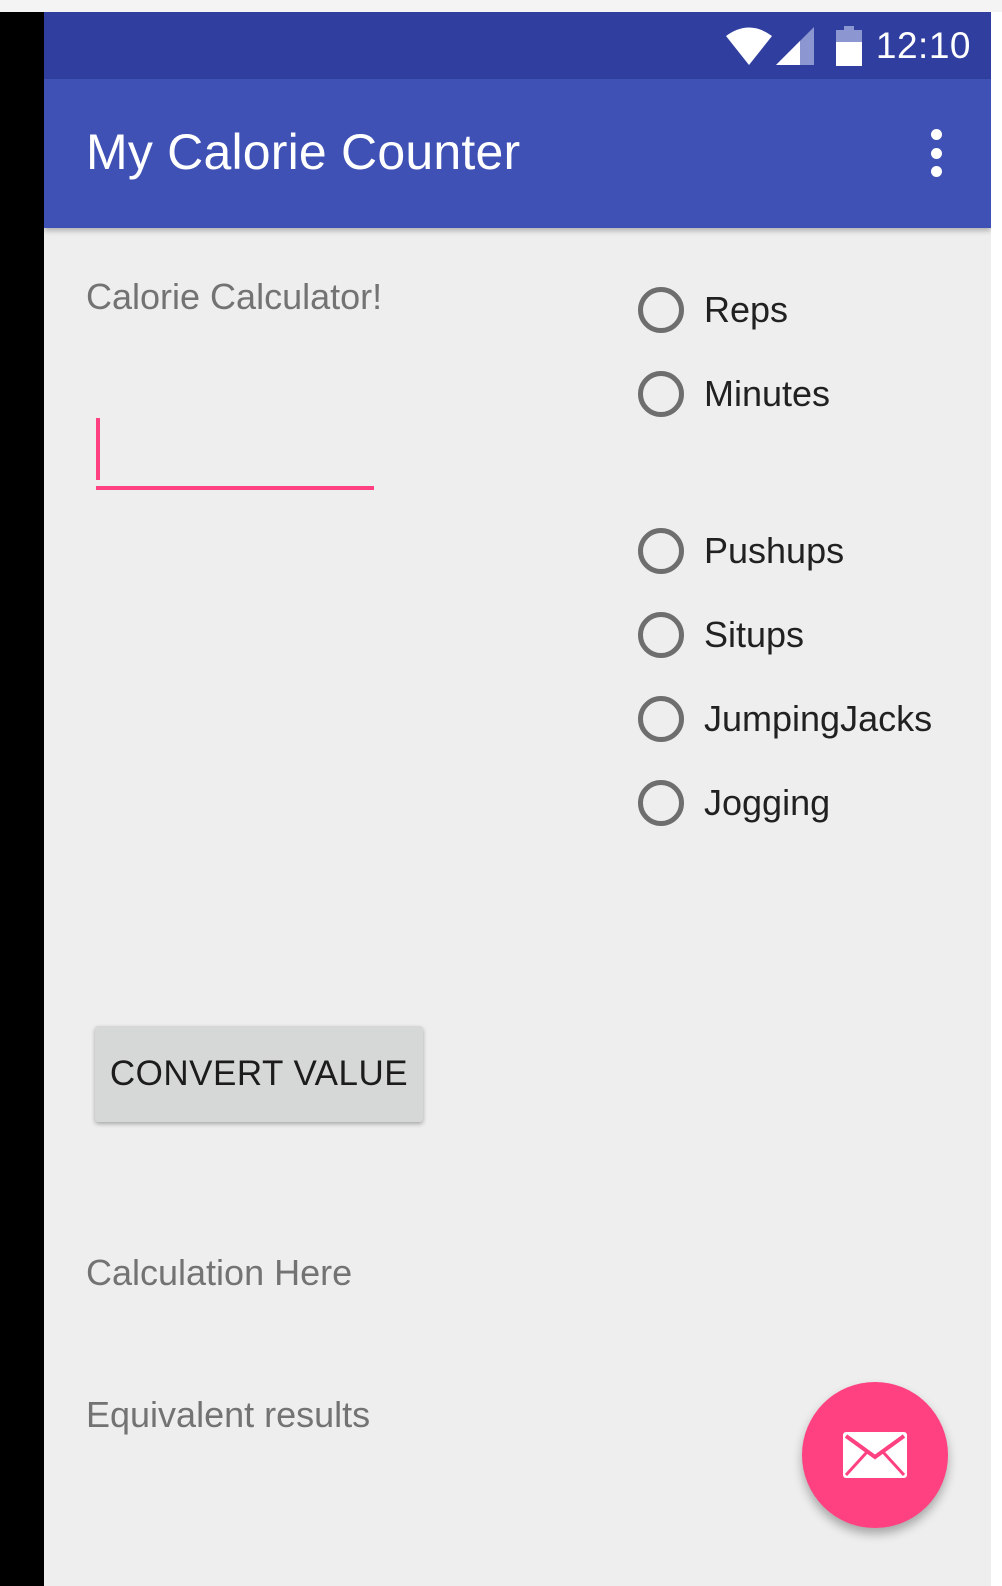  I want to click on email-icon, so click(875, 1455).